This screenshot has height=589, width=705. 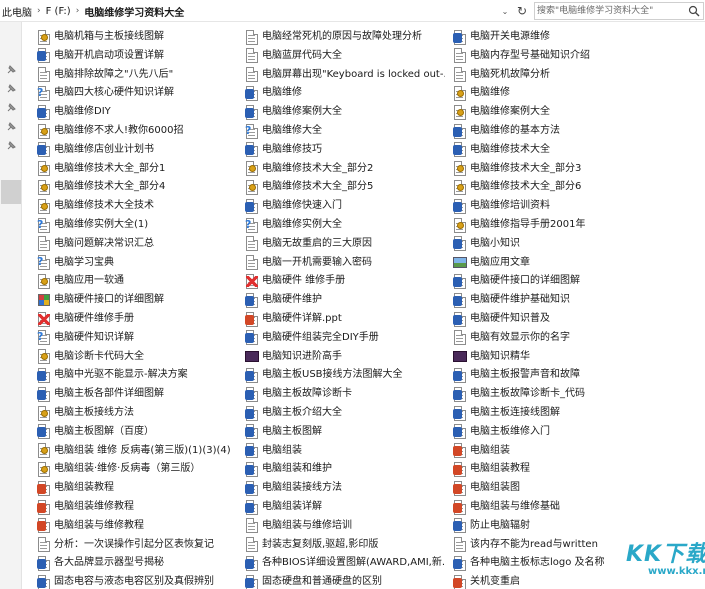 What do you see at coordinates (137, 319) in the screenshot?
I see `file-item: 电脑硬件维修手册` at bounding box center [137, 319].